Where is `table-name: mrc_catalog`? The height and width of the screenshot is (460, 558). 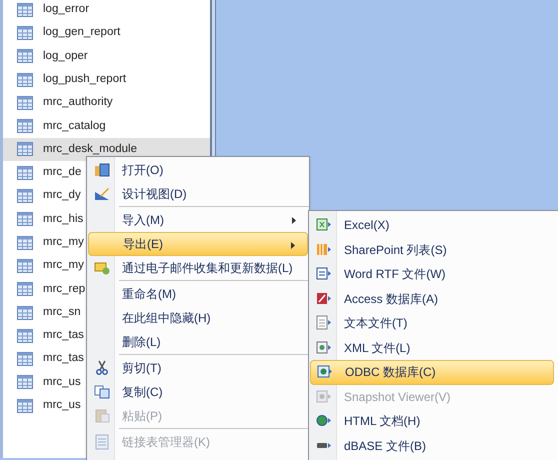
table-name: mrc_catalog is located at coordinates (74, 126).